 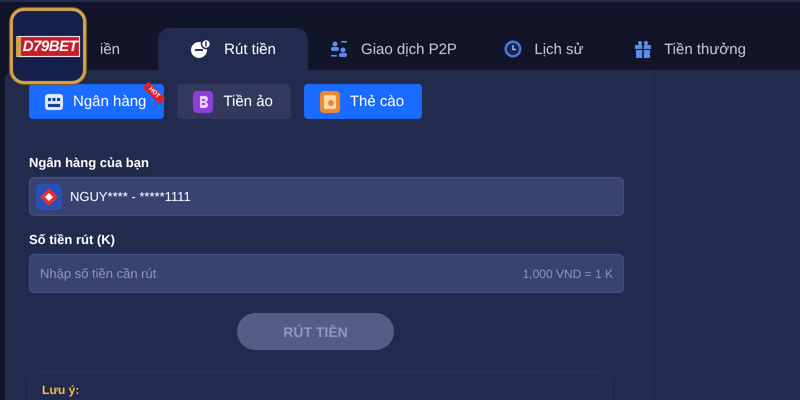 What do you see at coordinates (513, 49) in the screenshot?
I see `clock-icon` at bounding box center [513, 49].